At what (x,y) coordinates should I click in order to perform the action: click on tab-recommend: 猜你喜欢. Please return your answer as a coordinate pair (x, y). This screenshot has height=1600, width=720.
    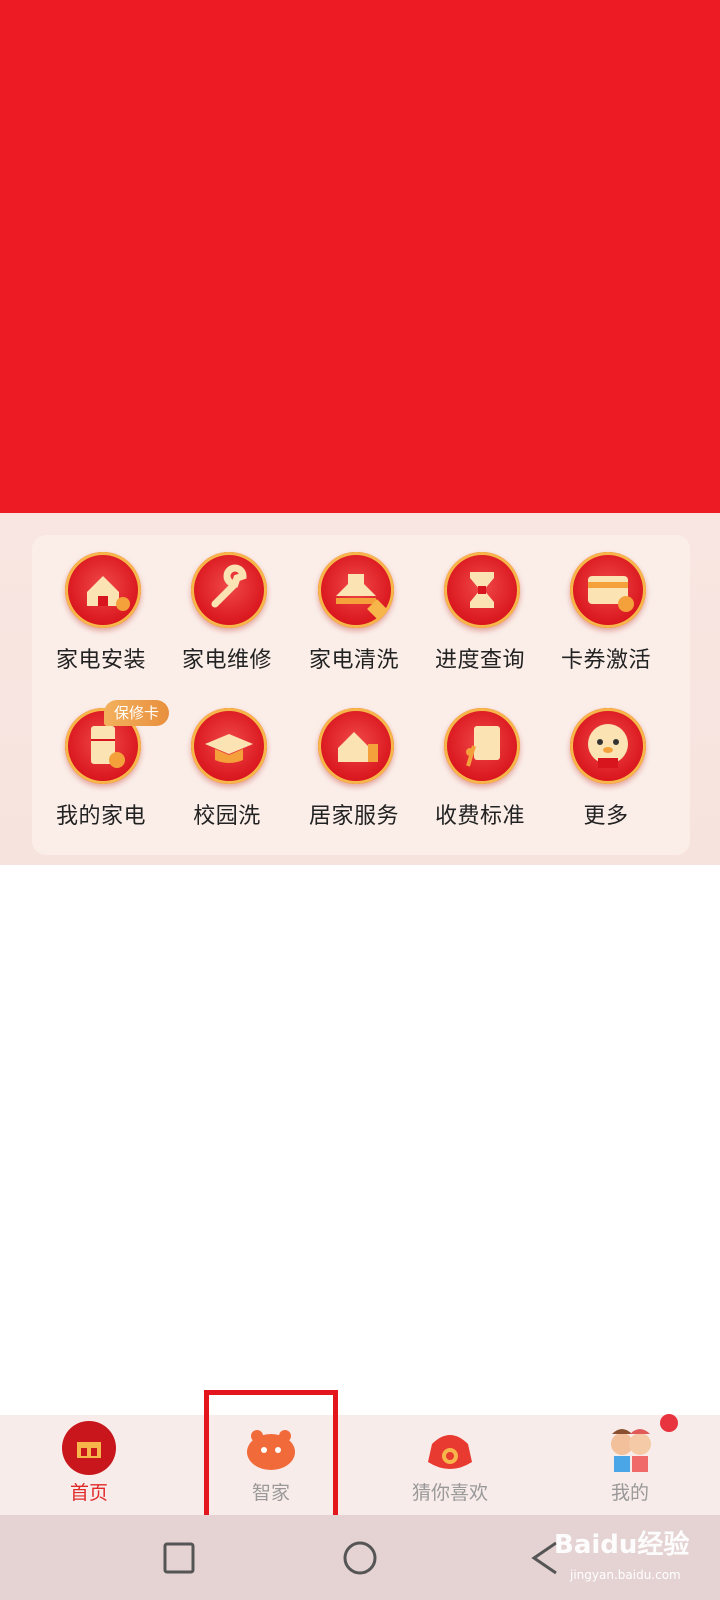
    Looking at the image, I should click on (450, 1465).